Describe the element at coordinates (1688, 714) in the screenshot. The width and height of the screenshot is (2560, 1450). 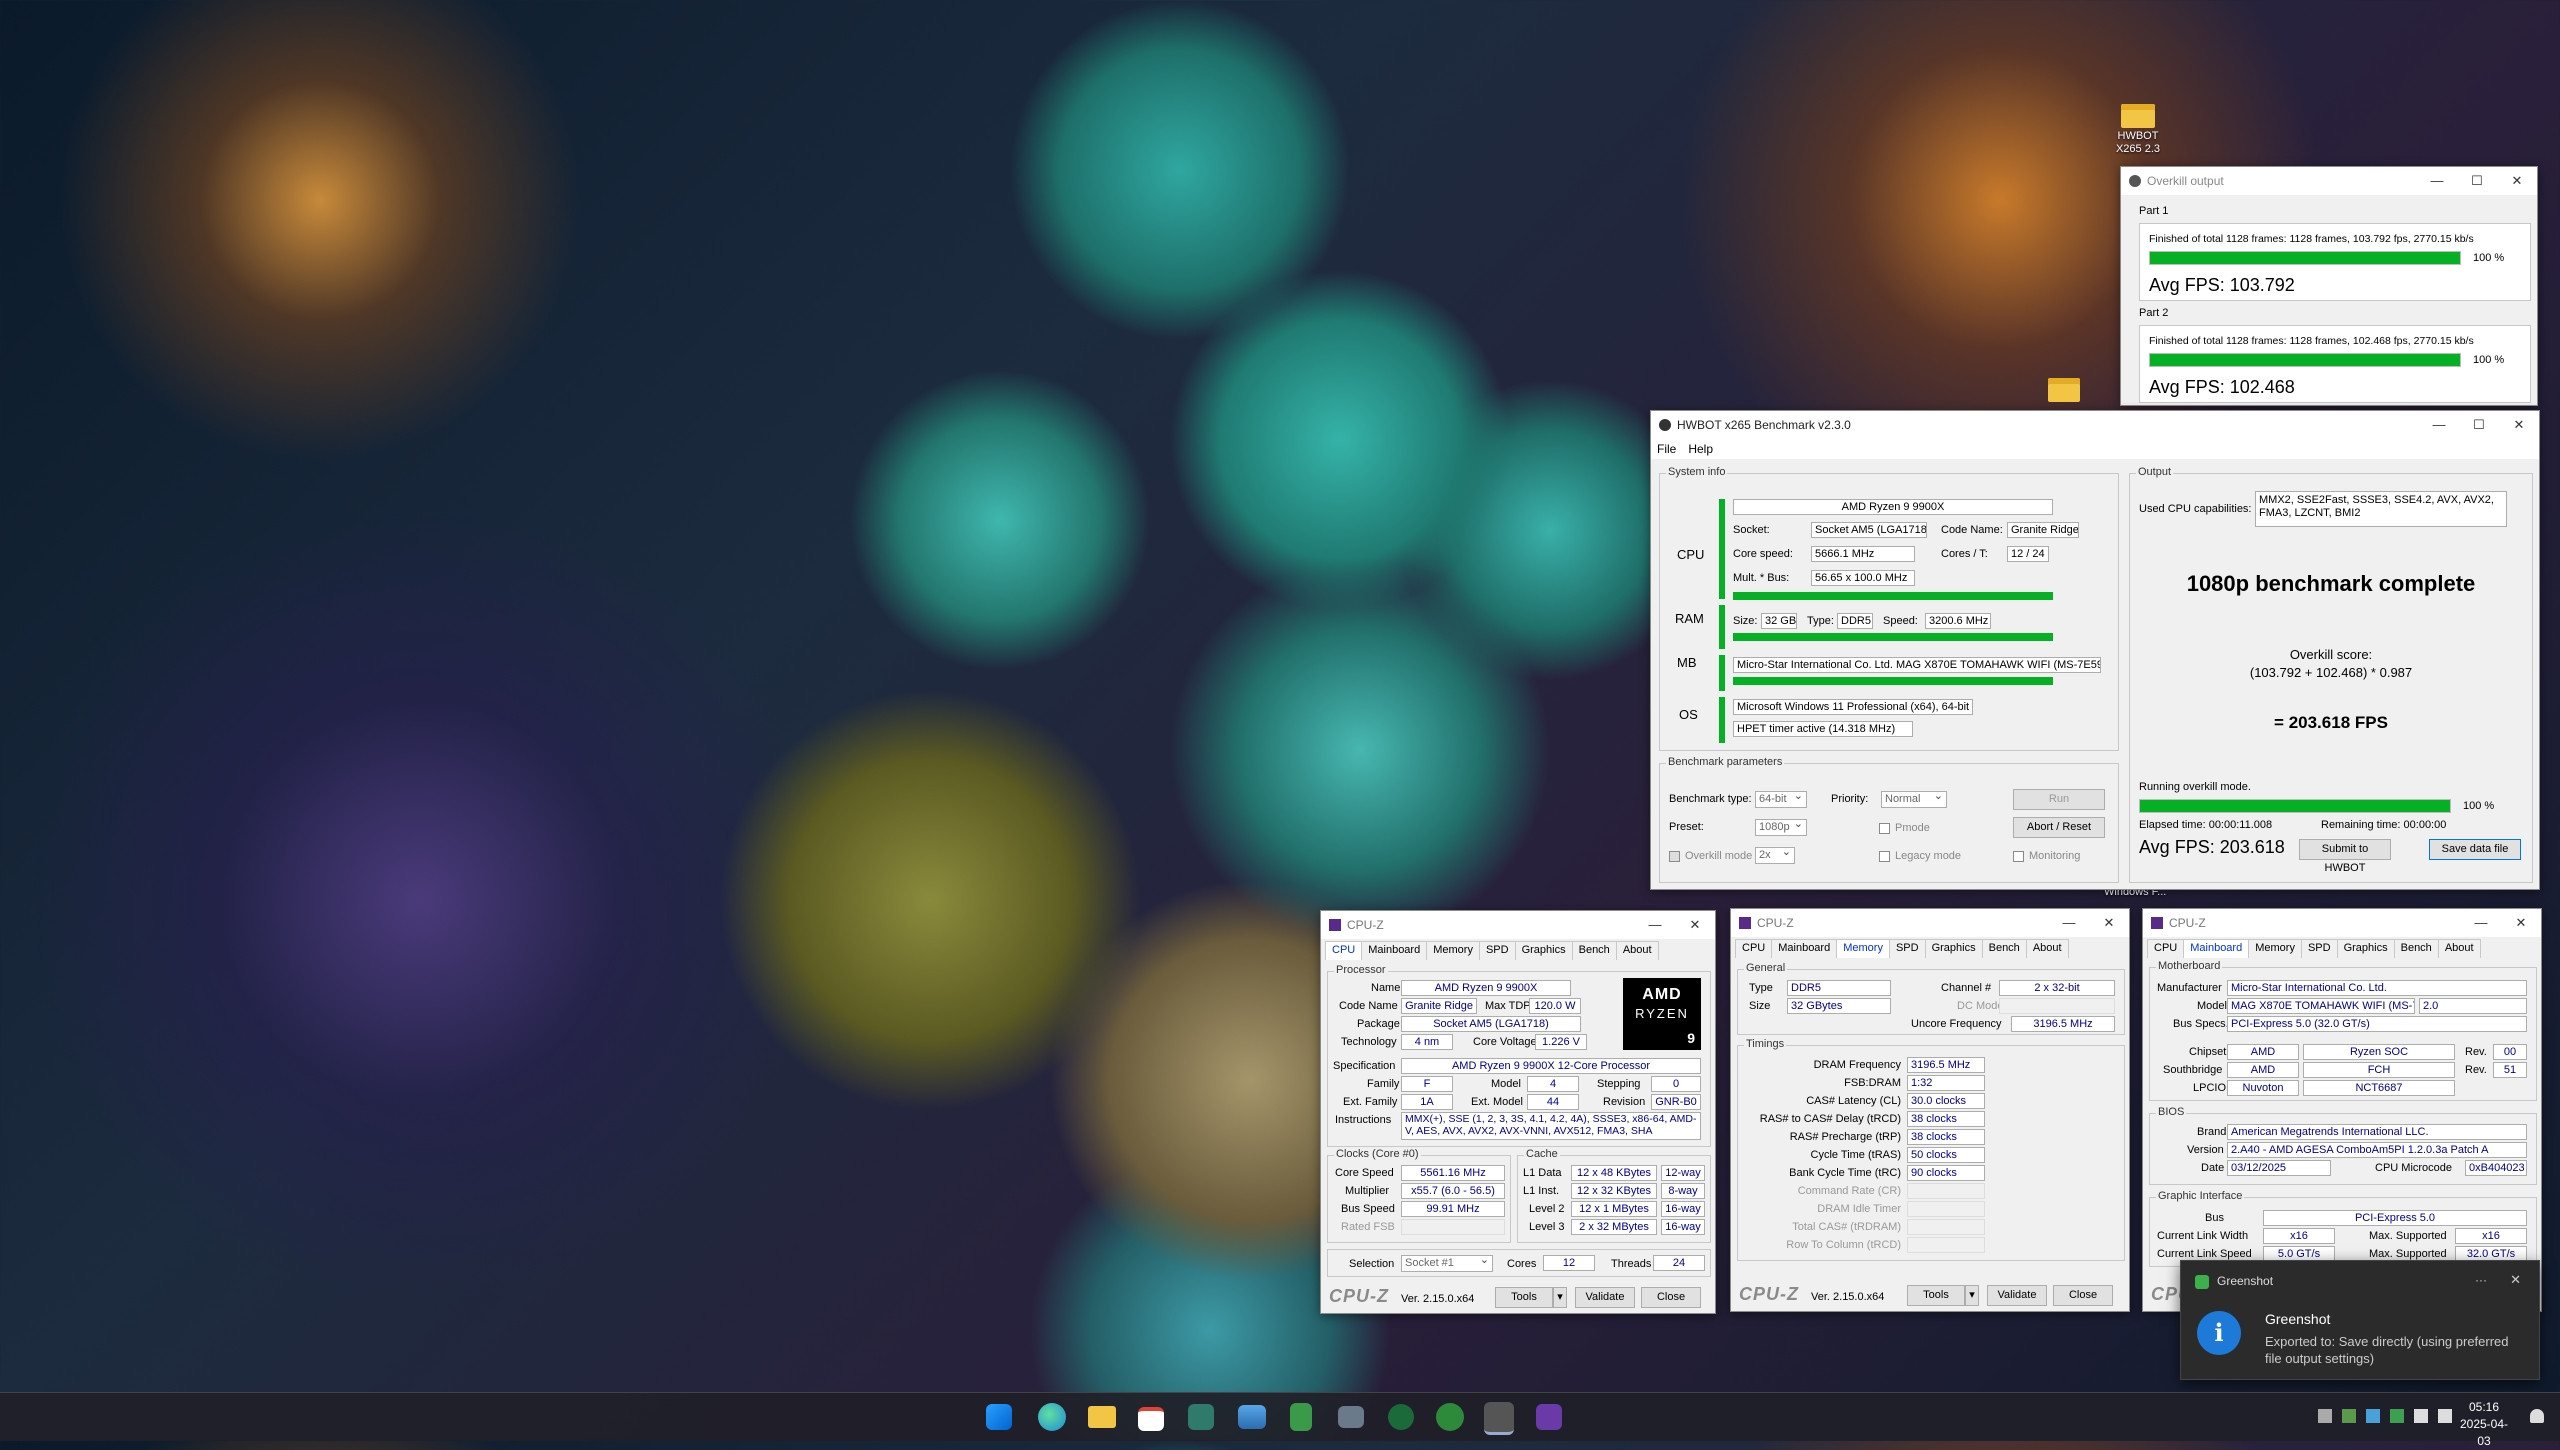
I see `os-label: OS` at that location.